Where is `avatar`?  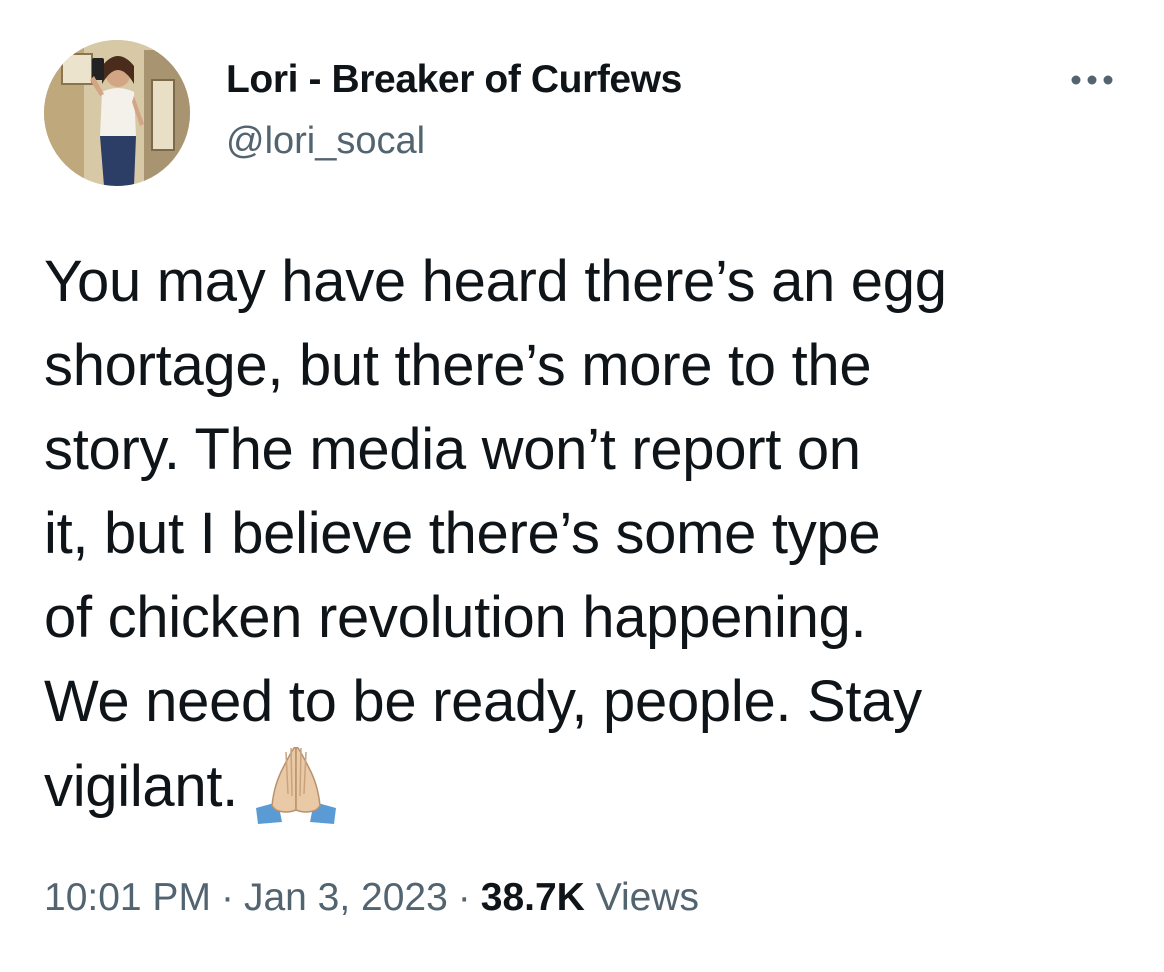 avatar is located at coordinates (117, 113).